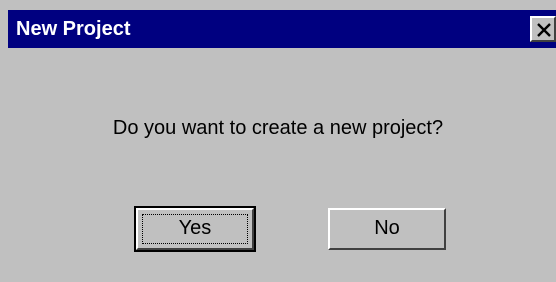  What do you see at coordinates (282, 29) in the screenshot?
I see `title-bar: New Project` at bounding box center [282, 29].